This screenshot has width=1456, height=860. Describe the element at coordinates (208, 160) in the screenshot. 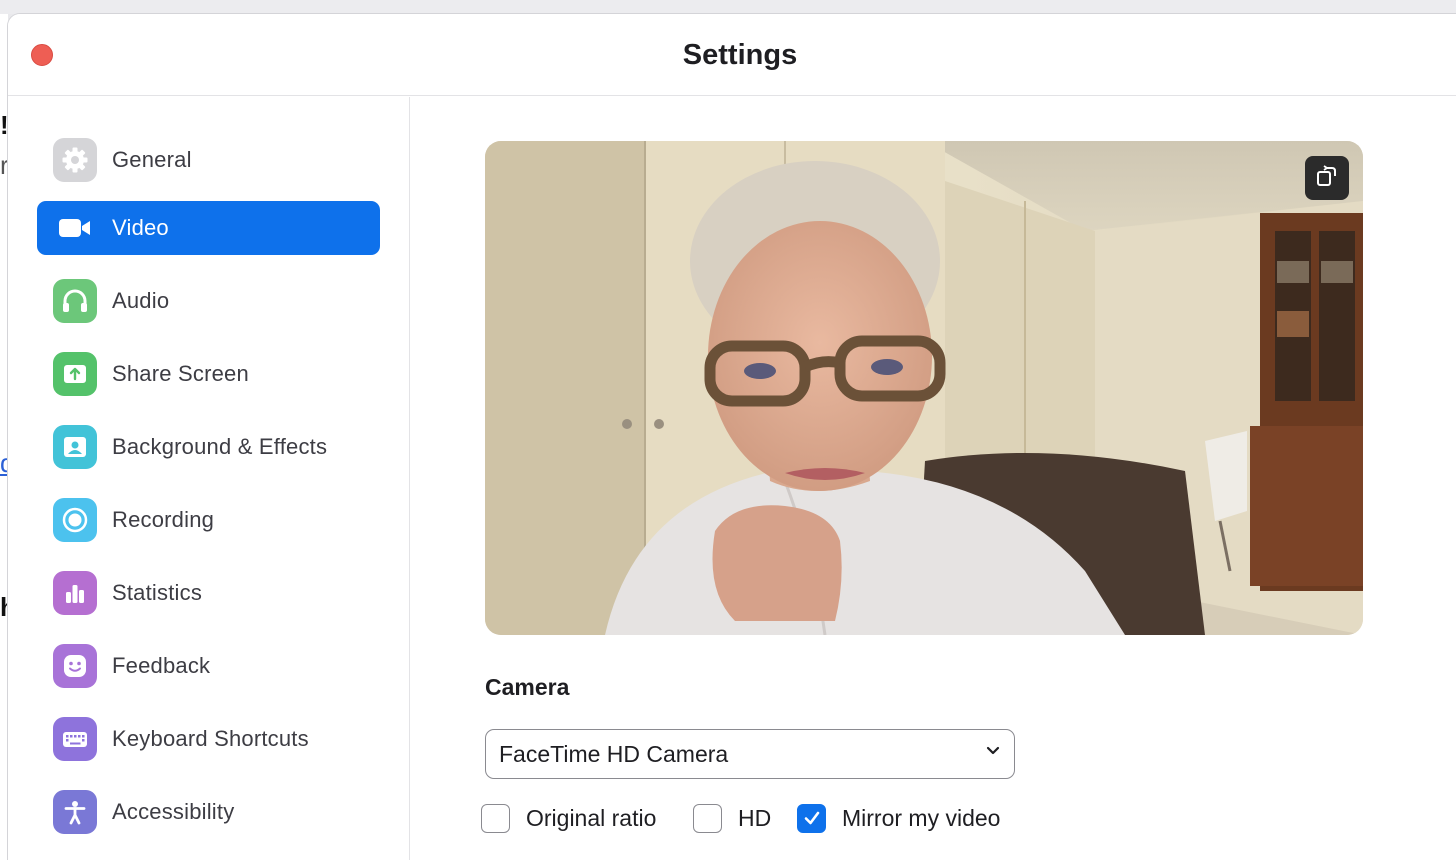

I see `sidebar-item-general: General` at that location.